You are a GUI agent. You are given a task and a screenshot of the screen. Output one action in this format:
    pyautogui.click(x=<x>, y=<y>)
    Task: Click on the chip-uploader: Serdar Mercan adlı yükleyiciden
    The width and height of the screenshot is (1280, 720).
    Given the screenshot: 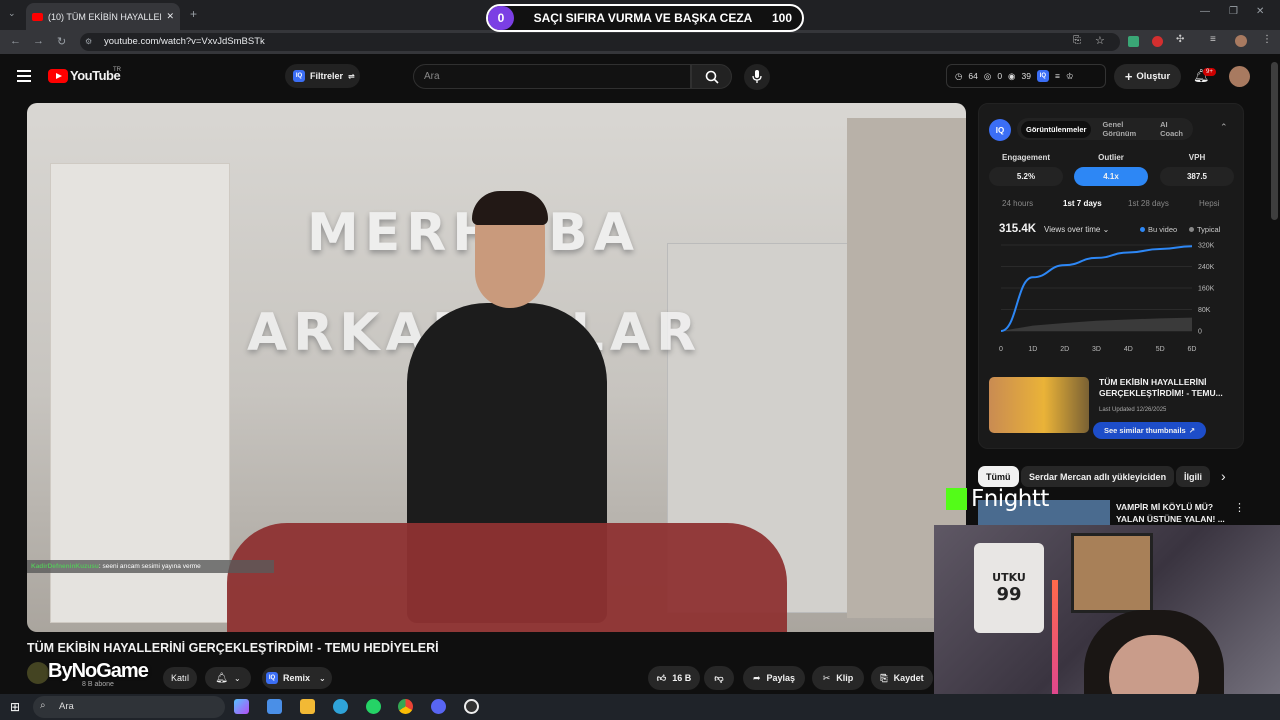 What is the action you would take?
    pyautogui.click(x=1098, y=476)
    